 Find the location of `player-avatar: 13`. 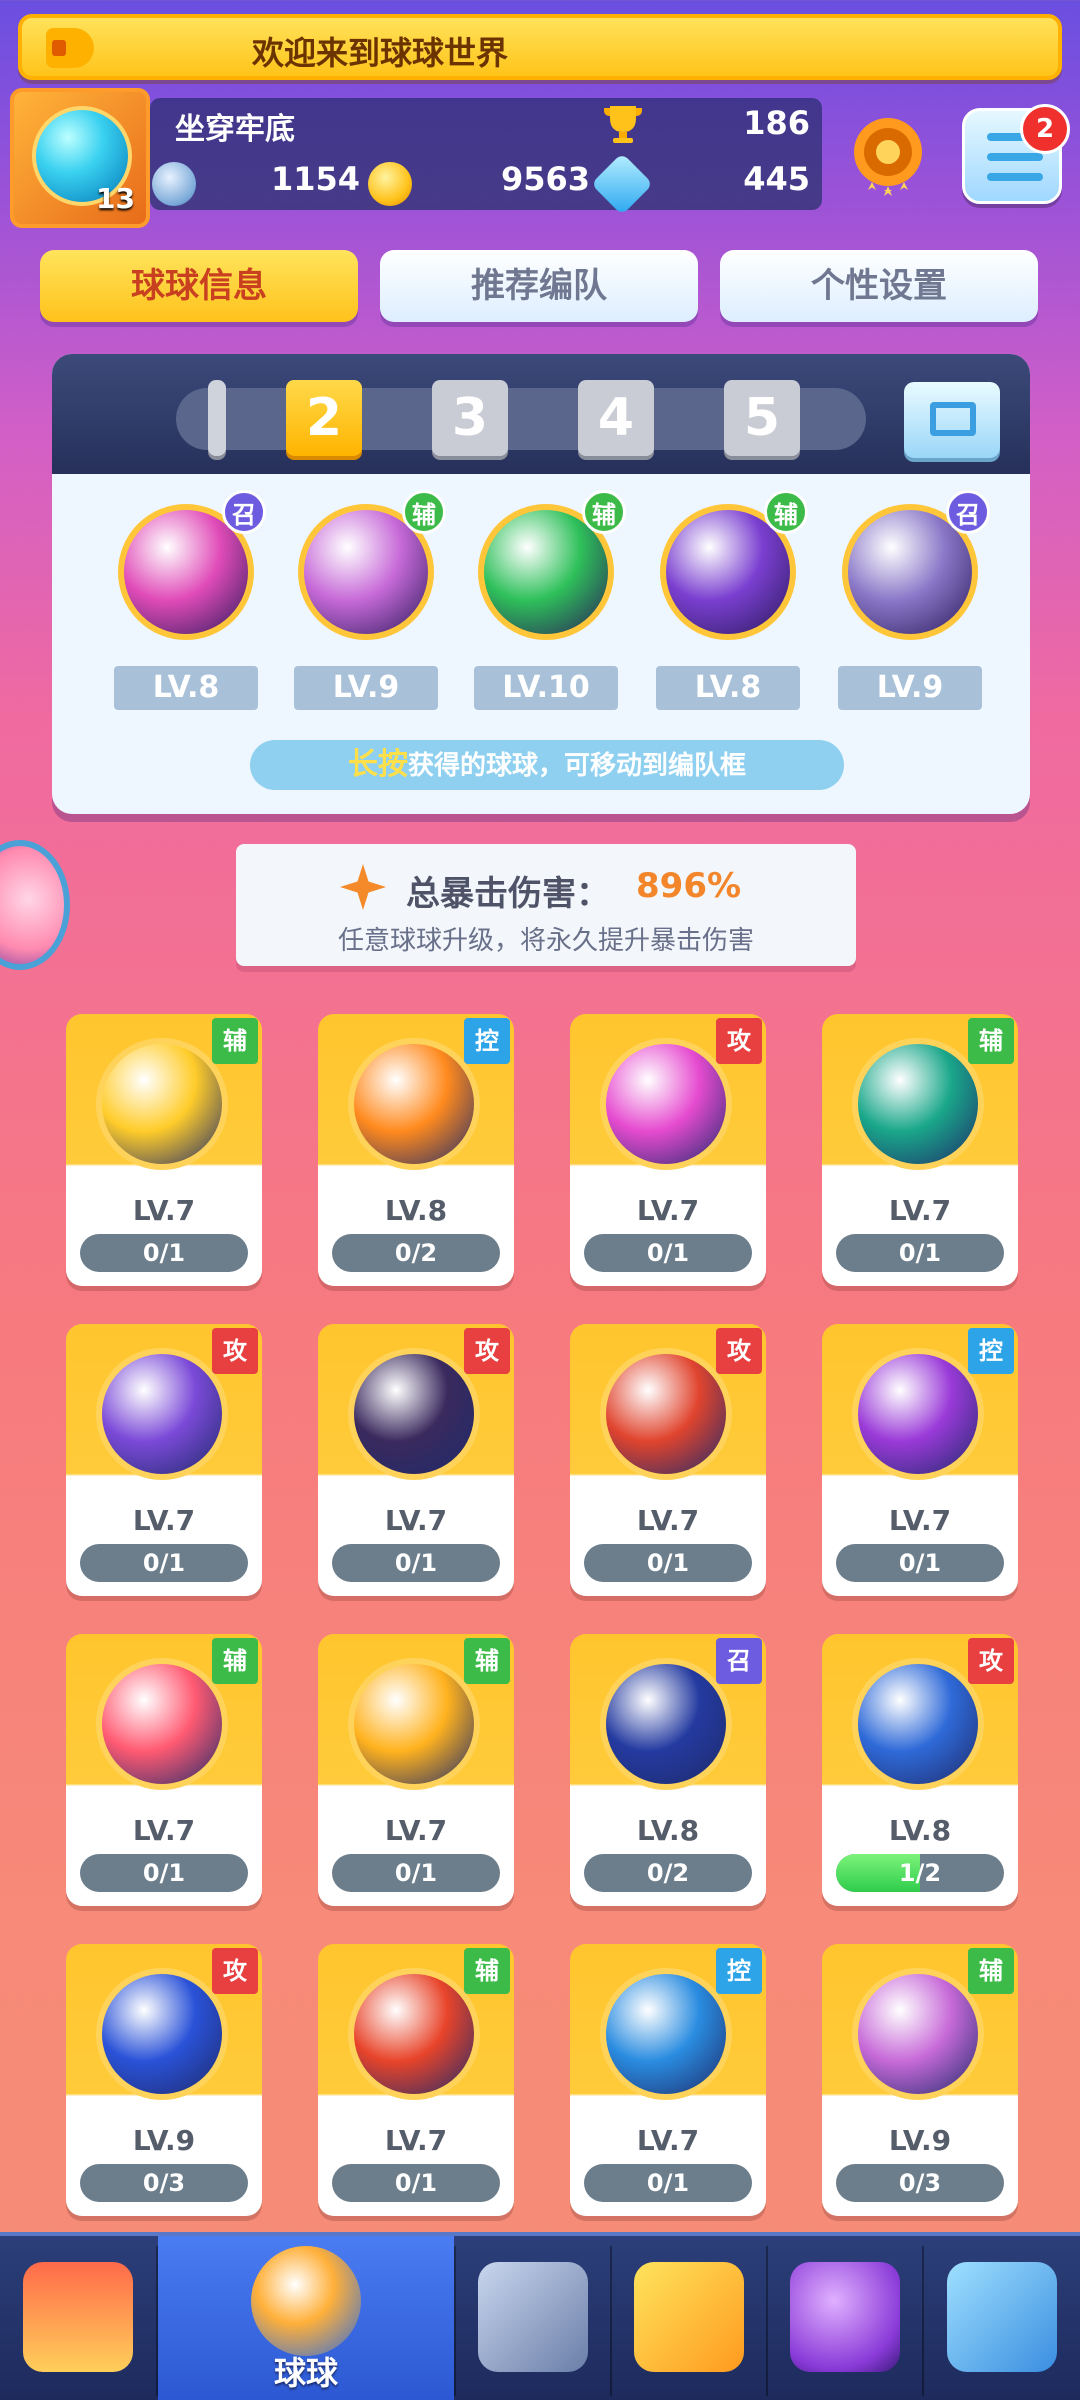

player-avatar: 13 is located at coordinates (80, 158).